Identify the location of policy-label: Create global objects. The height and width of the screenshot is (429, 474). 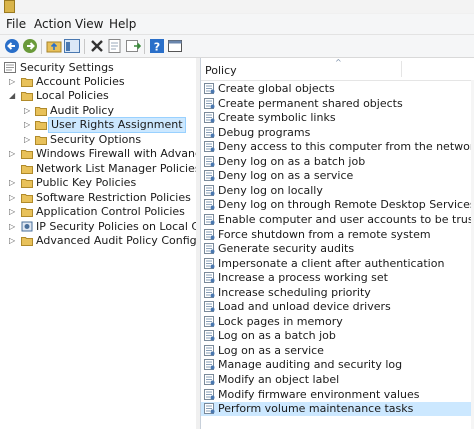
(276, 88).